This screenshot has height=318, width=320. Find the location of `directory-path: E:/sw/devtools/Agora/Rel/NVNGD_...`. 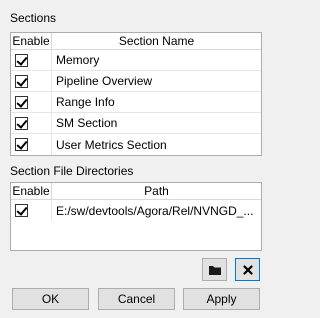

directory-path: E:/sw/devtools/Agora/Rel/NVNGD_... is located at coordinates (155, 210).